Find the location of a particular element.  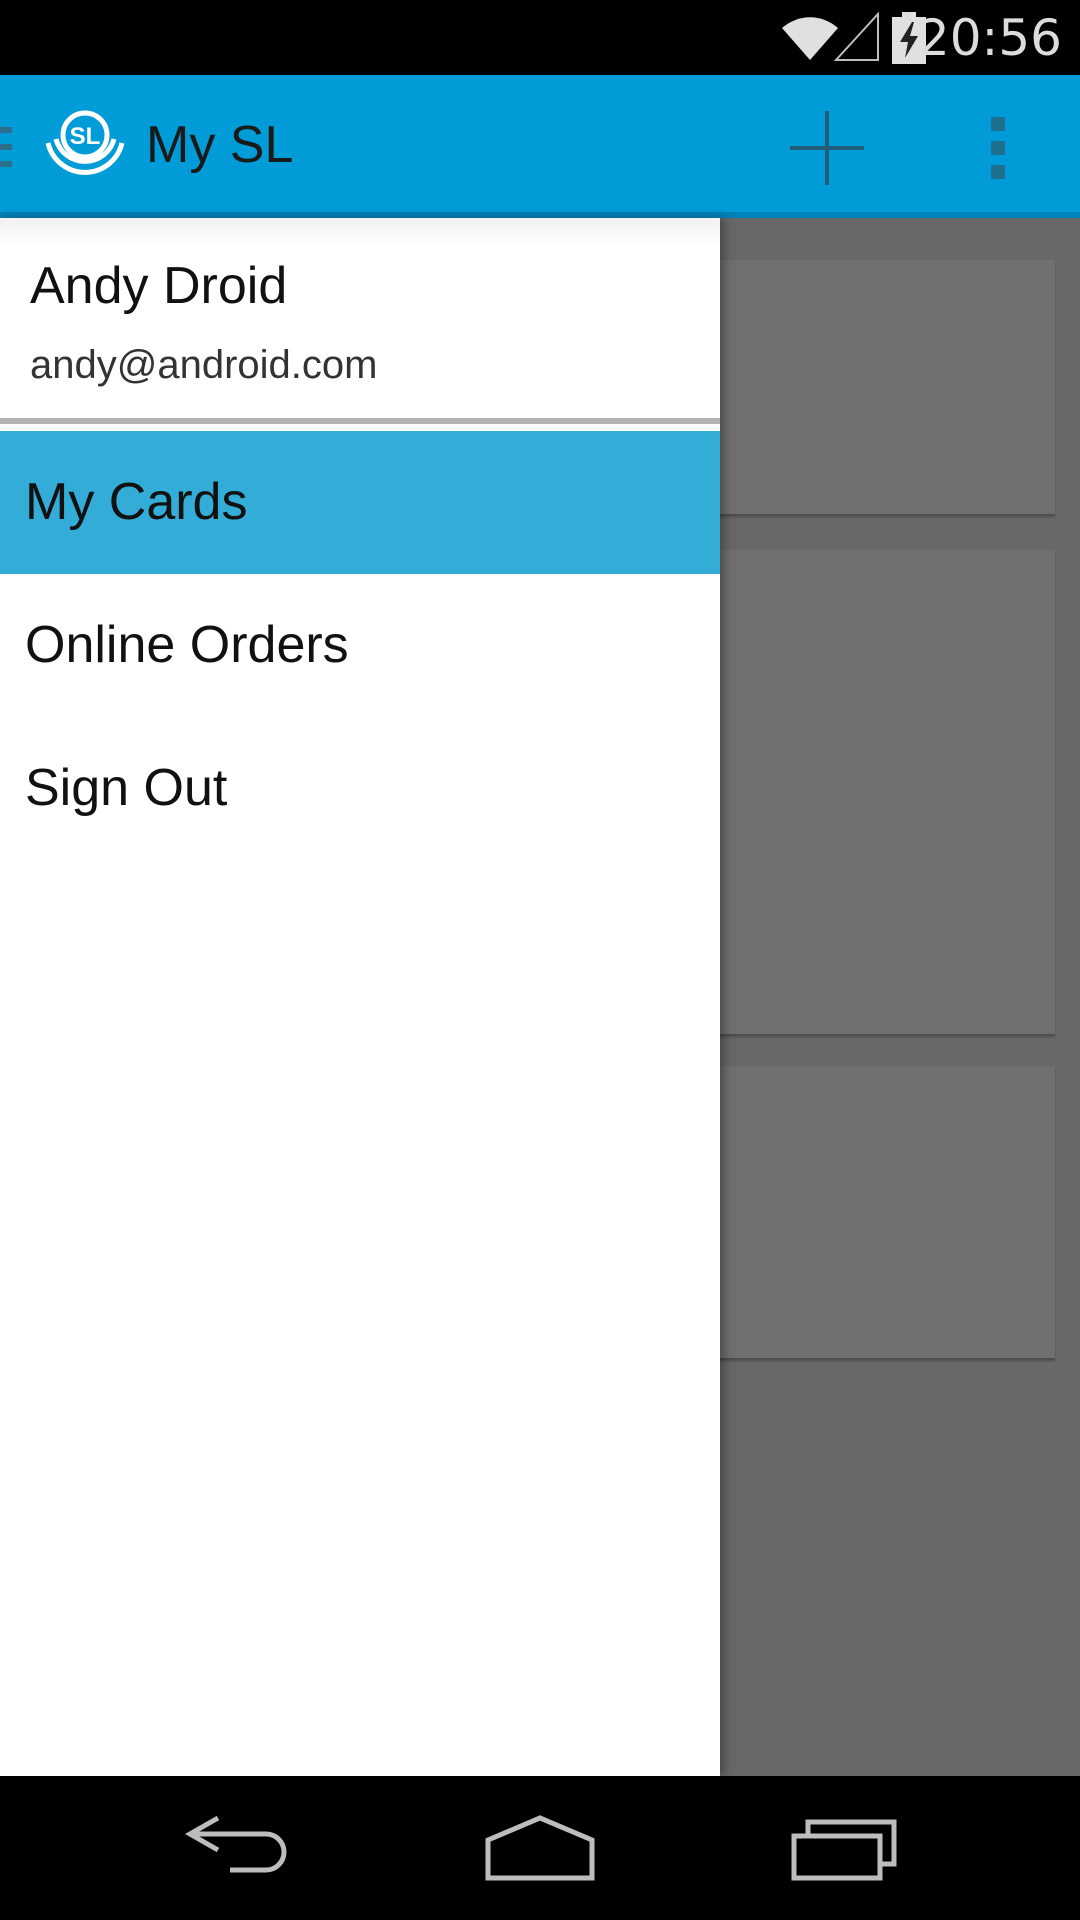

overflow-menu-button is located at coordinates (998, 148).